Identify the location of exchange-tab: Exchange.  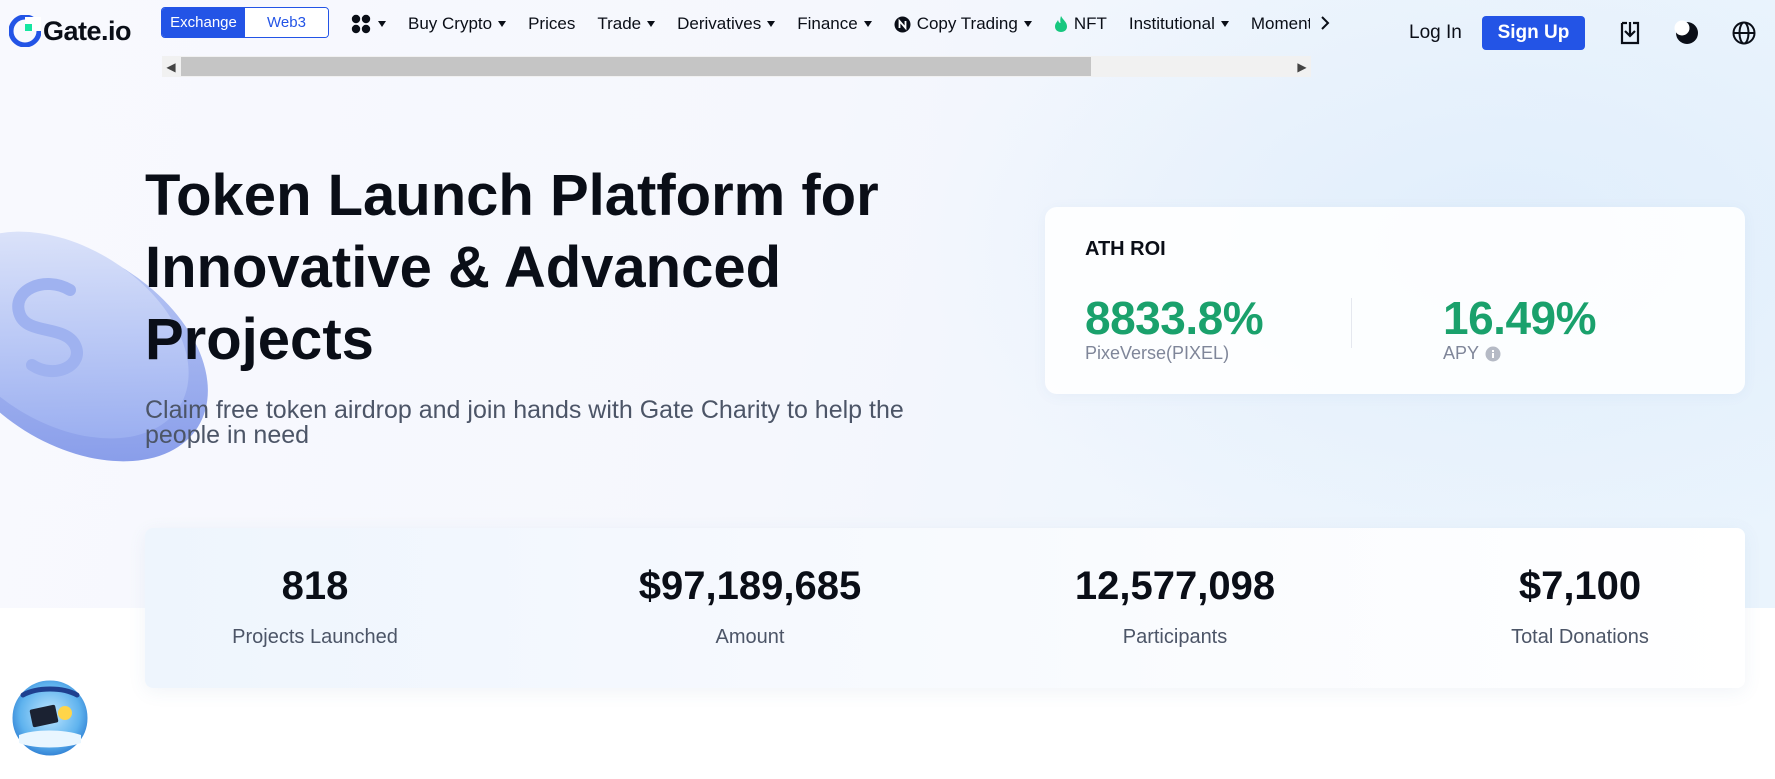
(203, 22).